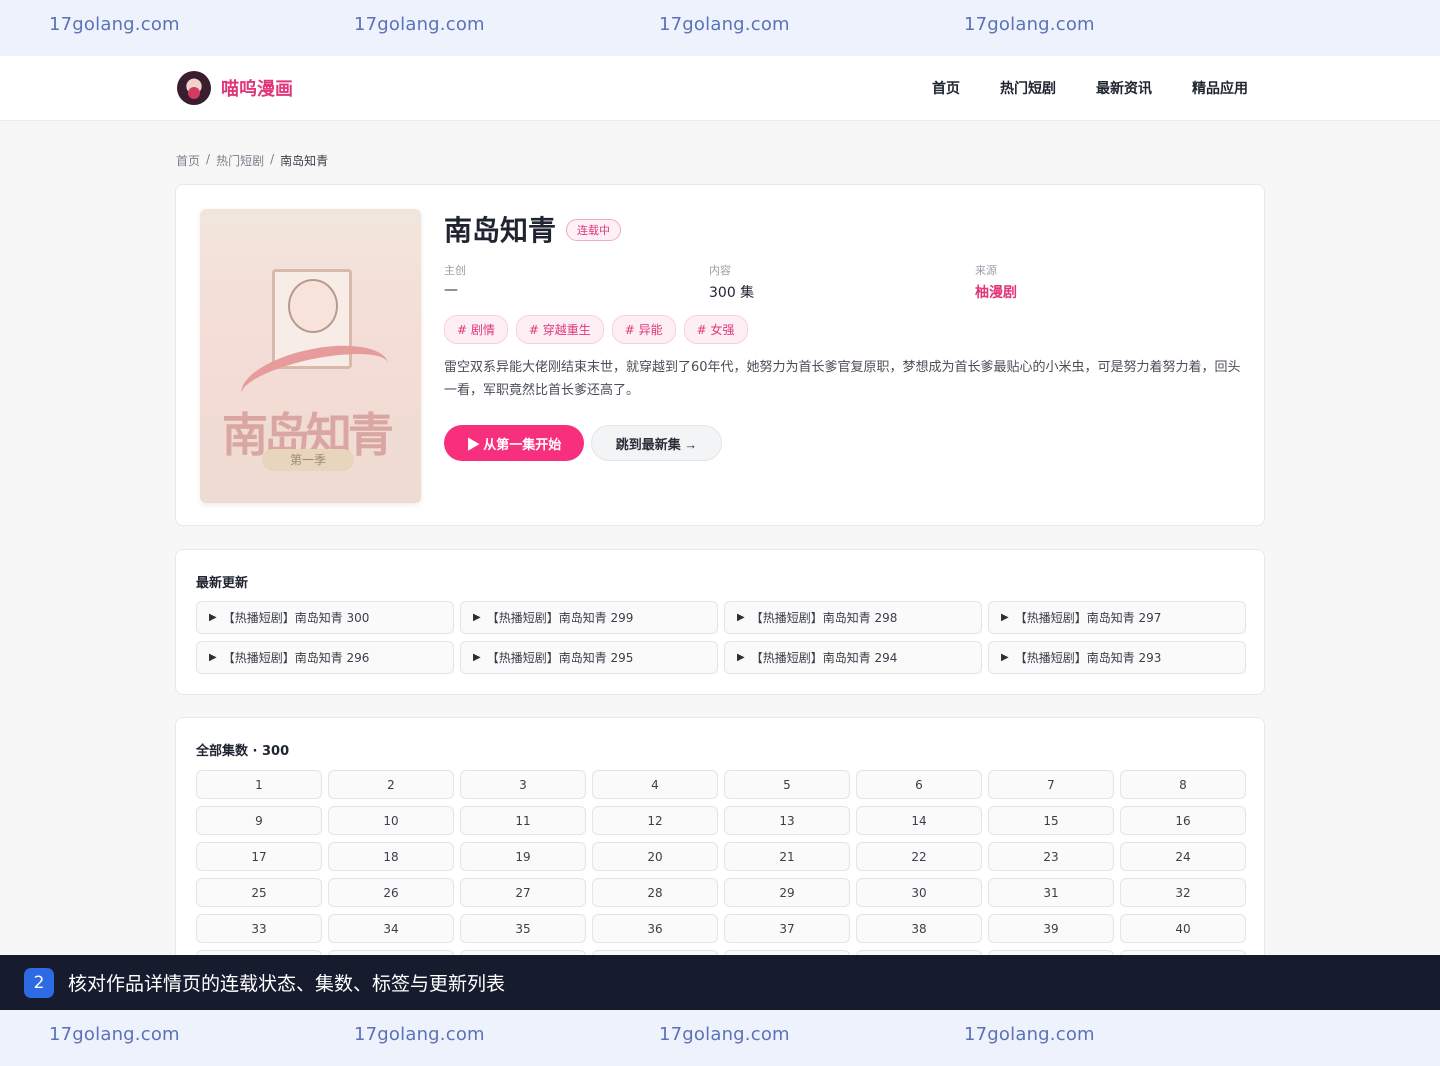 The image size is (1440, 1066). Describe the element at coordinates (787, 892) in the screenshot. I see `episode-number-button: 29` at that location.